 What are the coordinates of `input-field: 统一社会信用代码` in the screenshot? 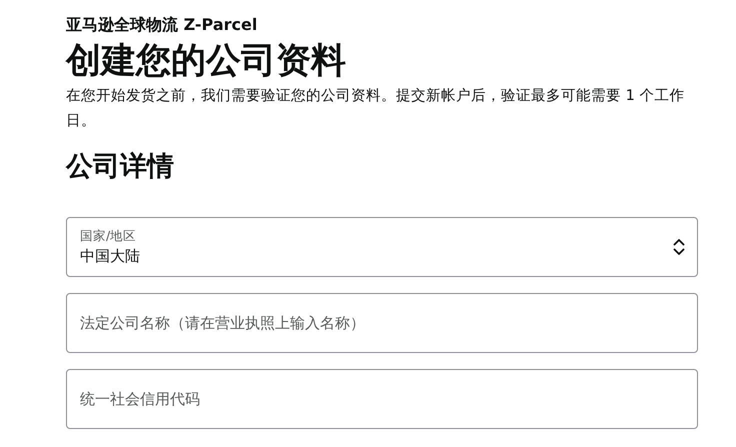 It's located at (382, 399).